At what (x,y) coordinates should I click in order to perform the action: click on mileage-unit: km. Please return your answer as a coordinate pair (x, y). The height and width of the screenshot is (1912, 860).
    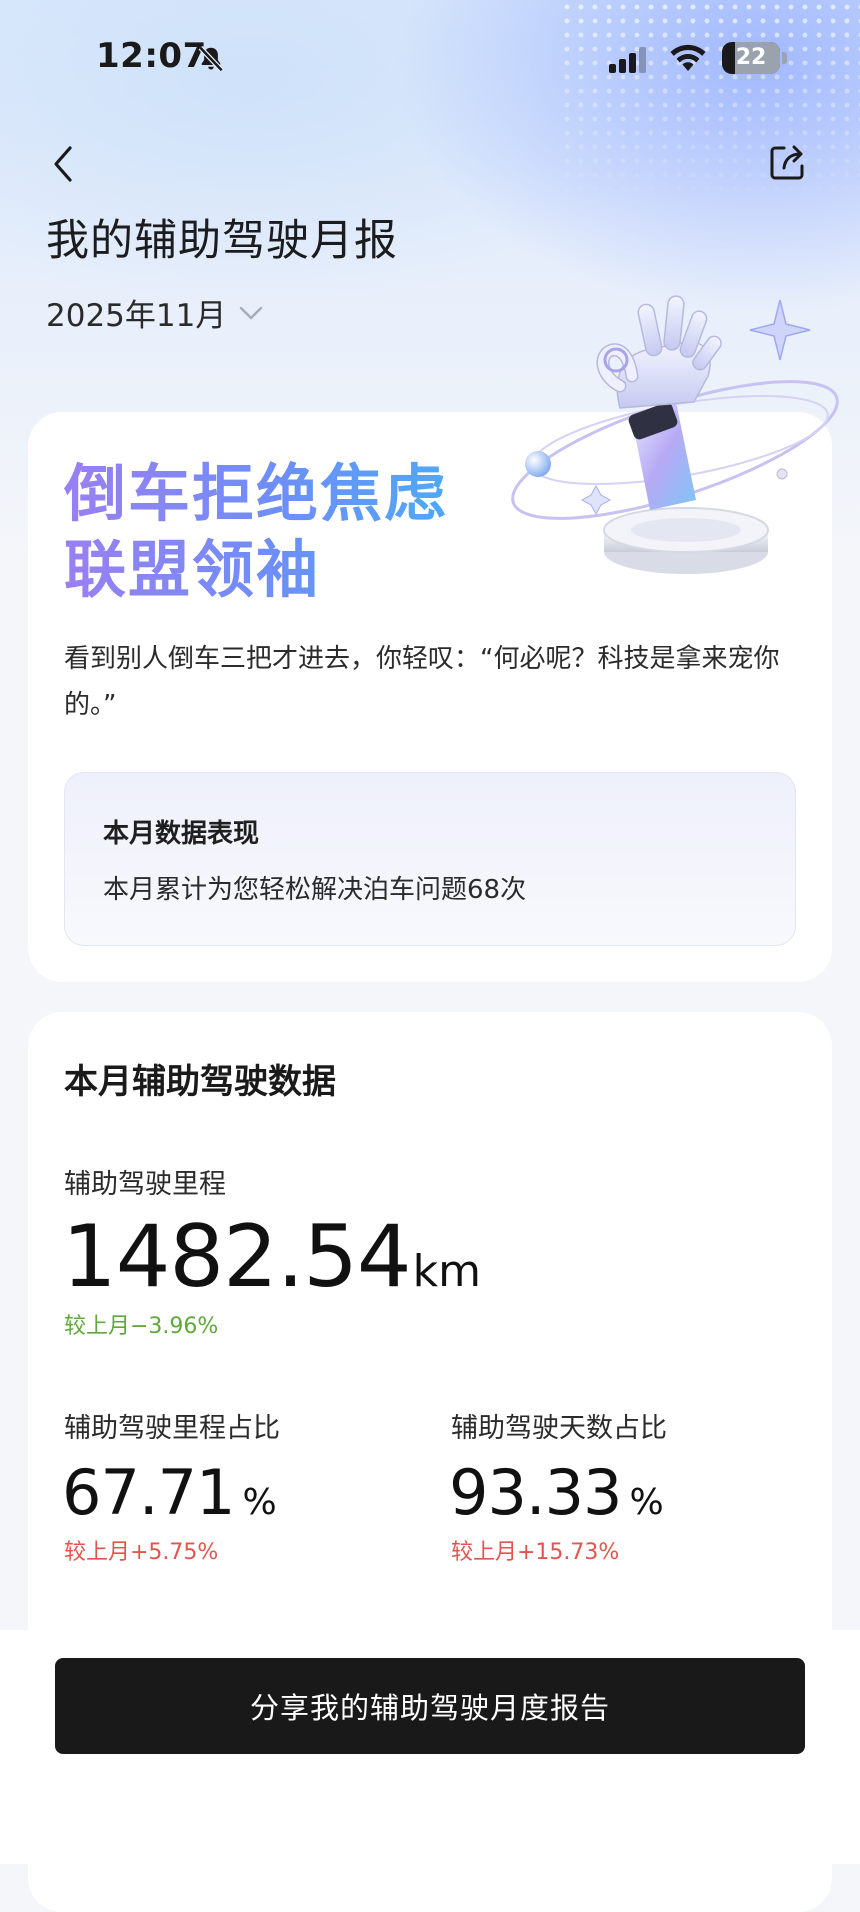
    Looking at the image, I should click on (446, 1271).